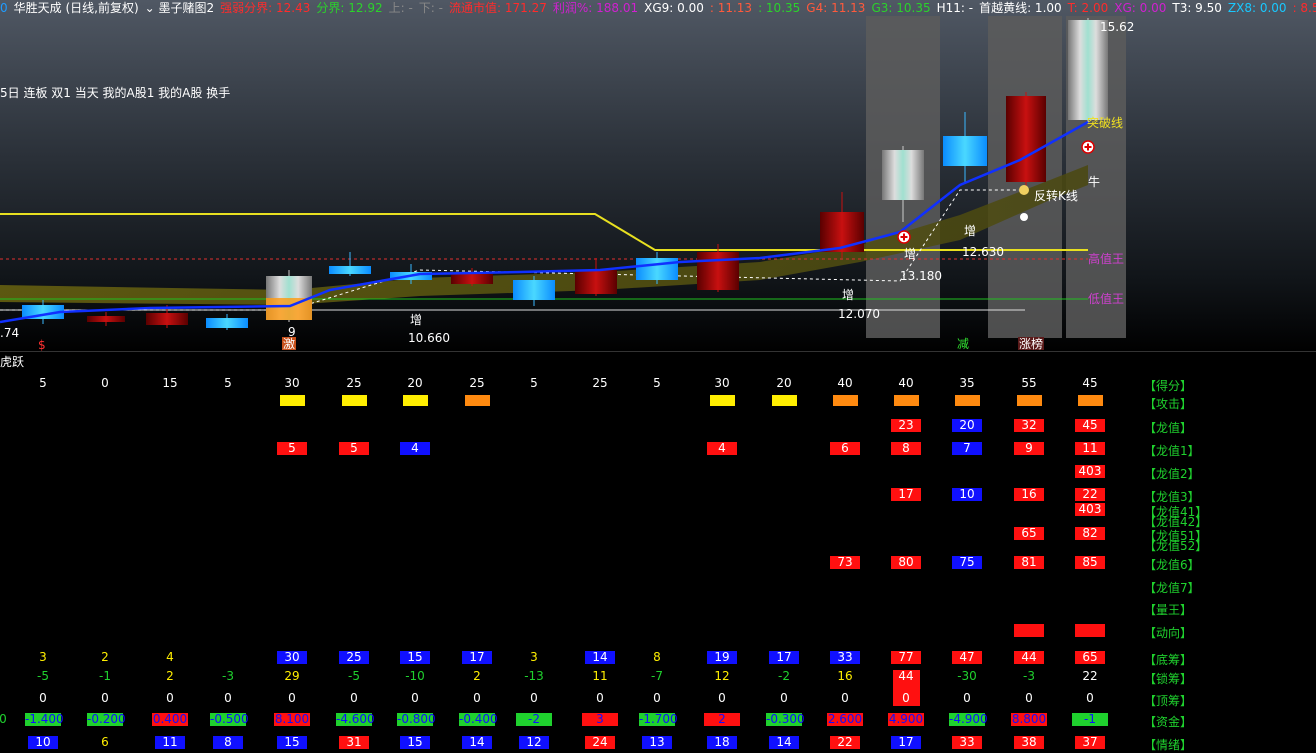 This screenshot has height=753, width=1316. Describe the element at coordinates (170, 676) in the screenshot. I see `lock-chip-cell-2: 2` at that location.